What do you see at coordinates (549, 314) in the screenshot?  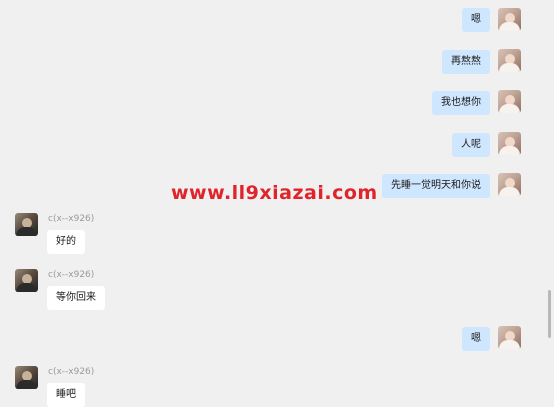 I see `scrollbar-thumb` at bounding box center [549, 314].